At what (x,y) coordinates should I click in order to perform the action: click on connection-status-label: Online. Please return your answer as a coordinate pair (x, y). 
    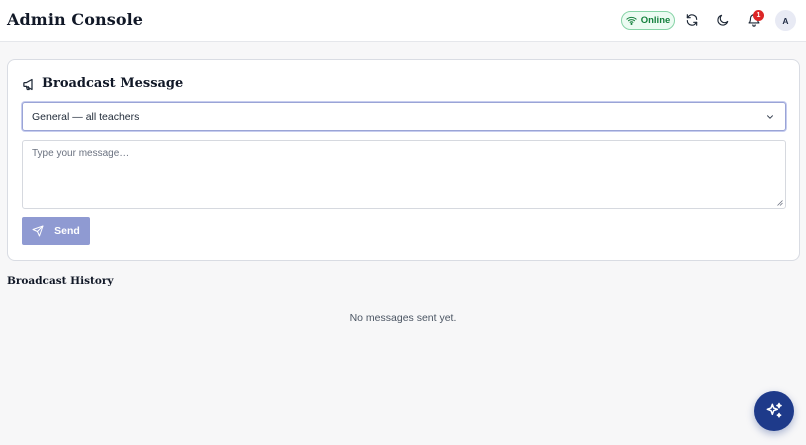
    Looking at the image, I should click on (655, 20).